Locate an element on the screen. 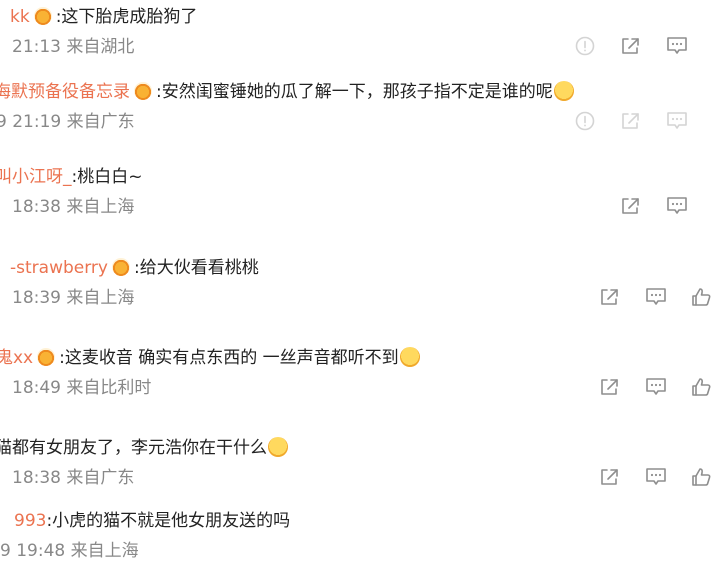 This screenshot has width=722, height=562. comment-text: :给大伙看看桃桃 is located at coordinates (196, 268).